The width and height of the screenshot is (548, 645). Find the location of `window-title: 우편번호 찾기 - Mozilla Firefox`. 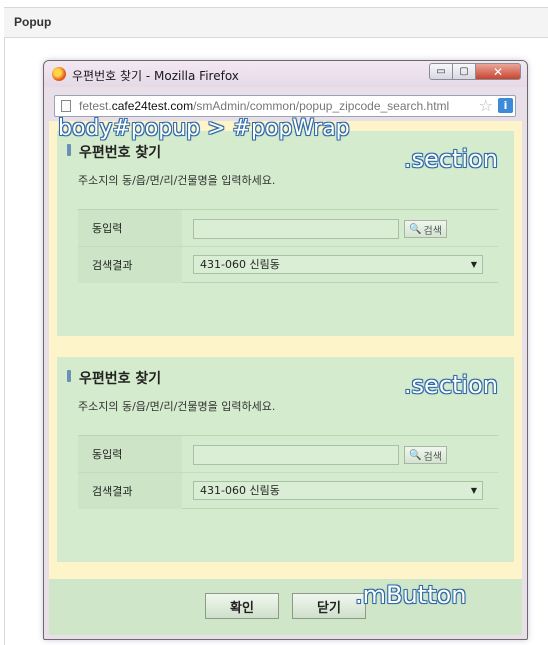

window-title: 우편번호 찾기 - Mozilla Firefox is located at coordinates (155, 76).